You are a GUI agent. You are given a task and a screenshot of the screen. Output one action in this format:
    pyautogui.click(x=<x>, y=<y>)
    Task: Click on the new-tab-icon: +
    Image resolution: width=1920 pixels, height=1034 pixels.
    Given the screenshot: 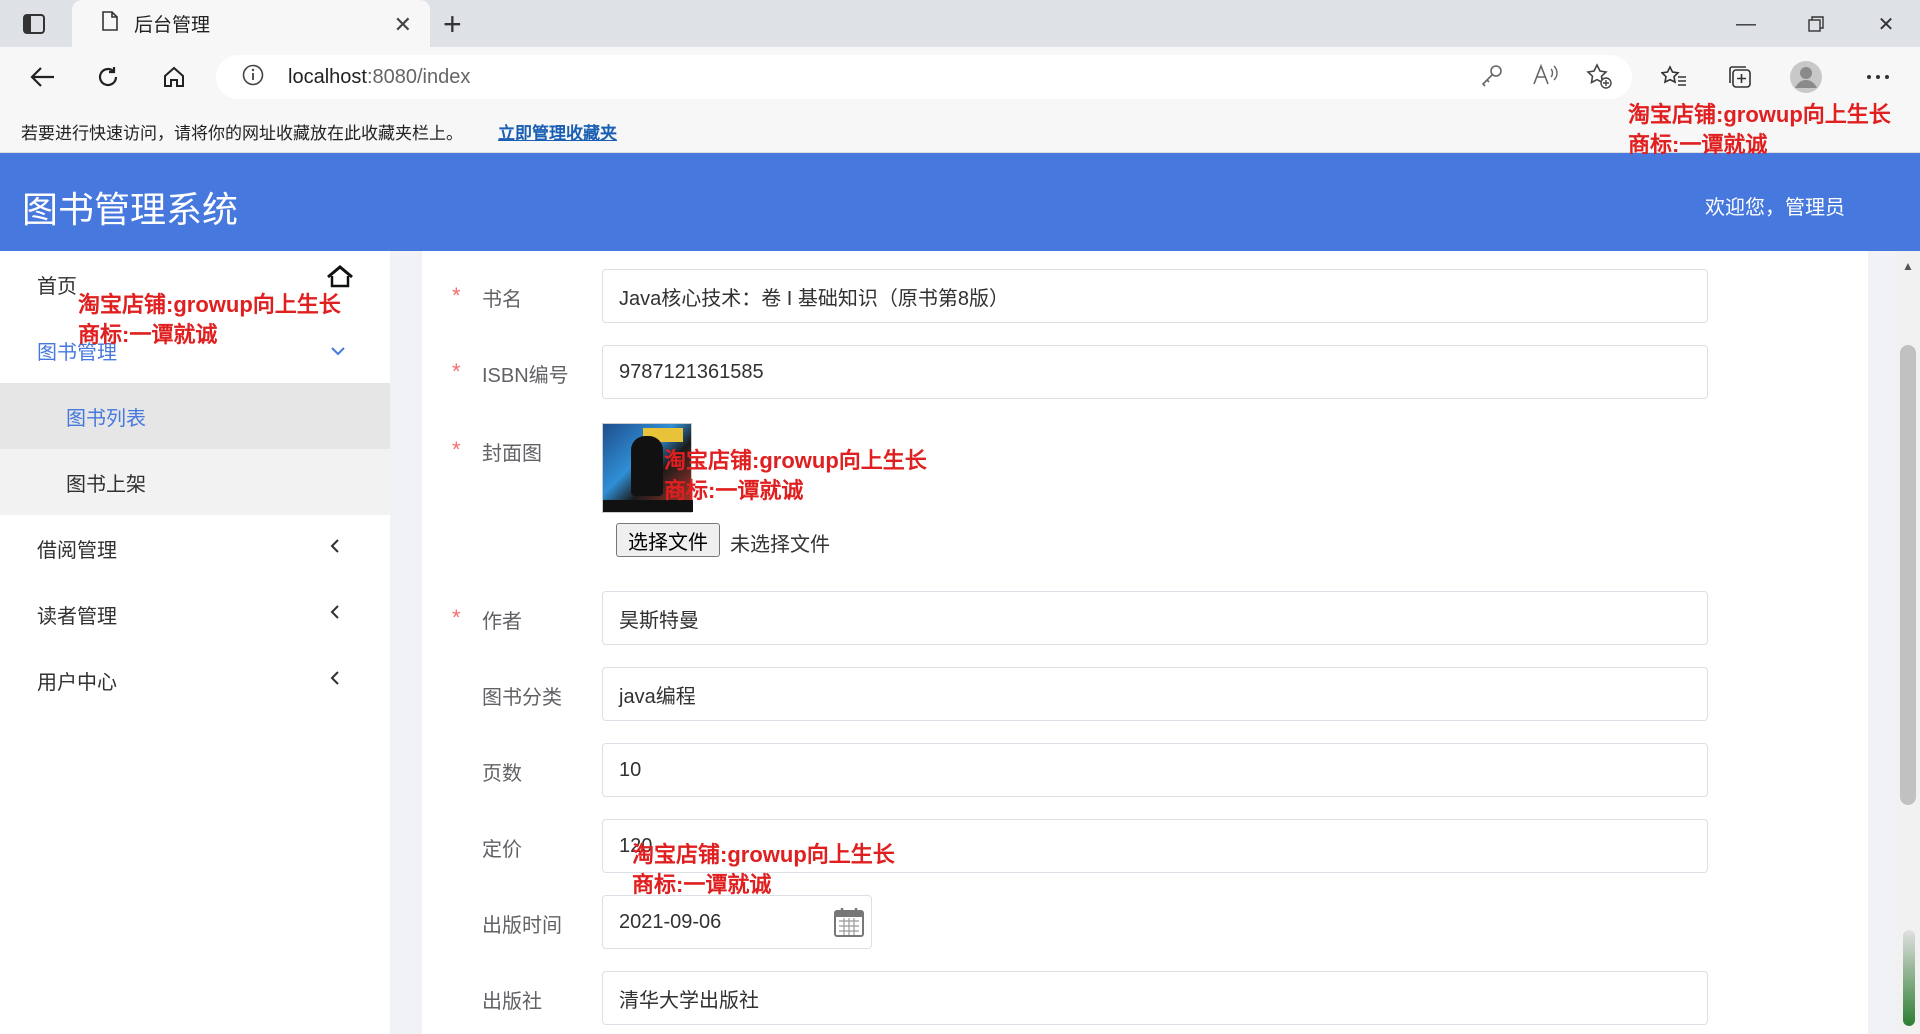 What is the action you would take?
    pyautogui.click(x=452, y=24)
    